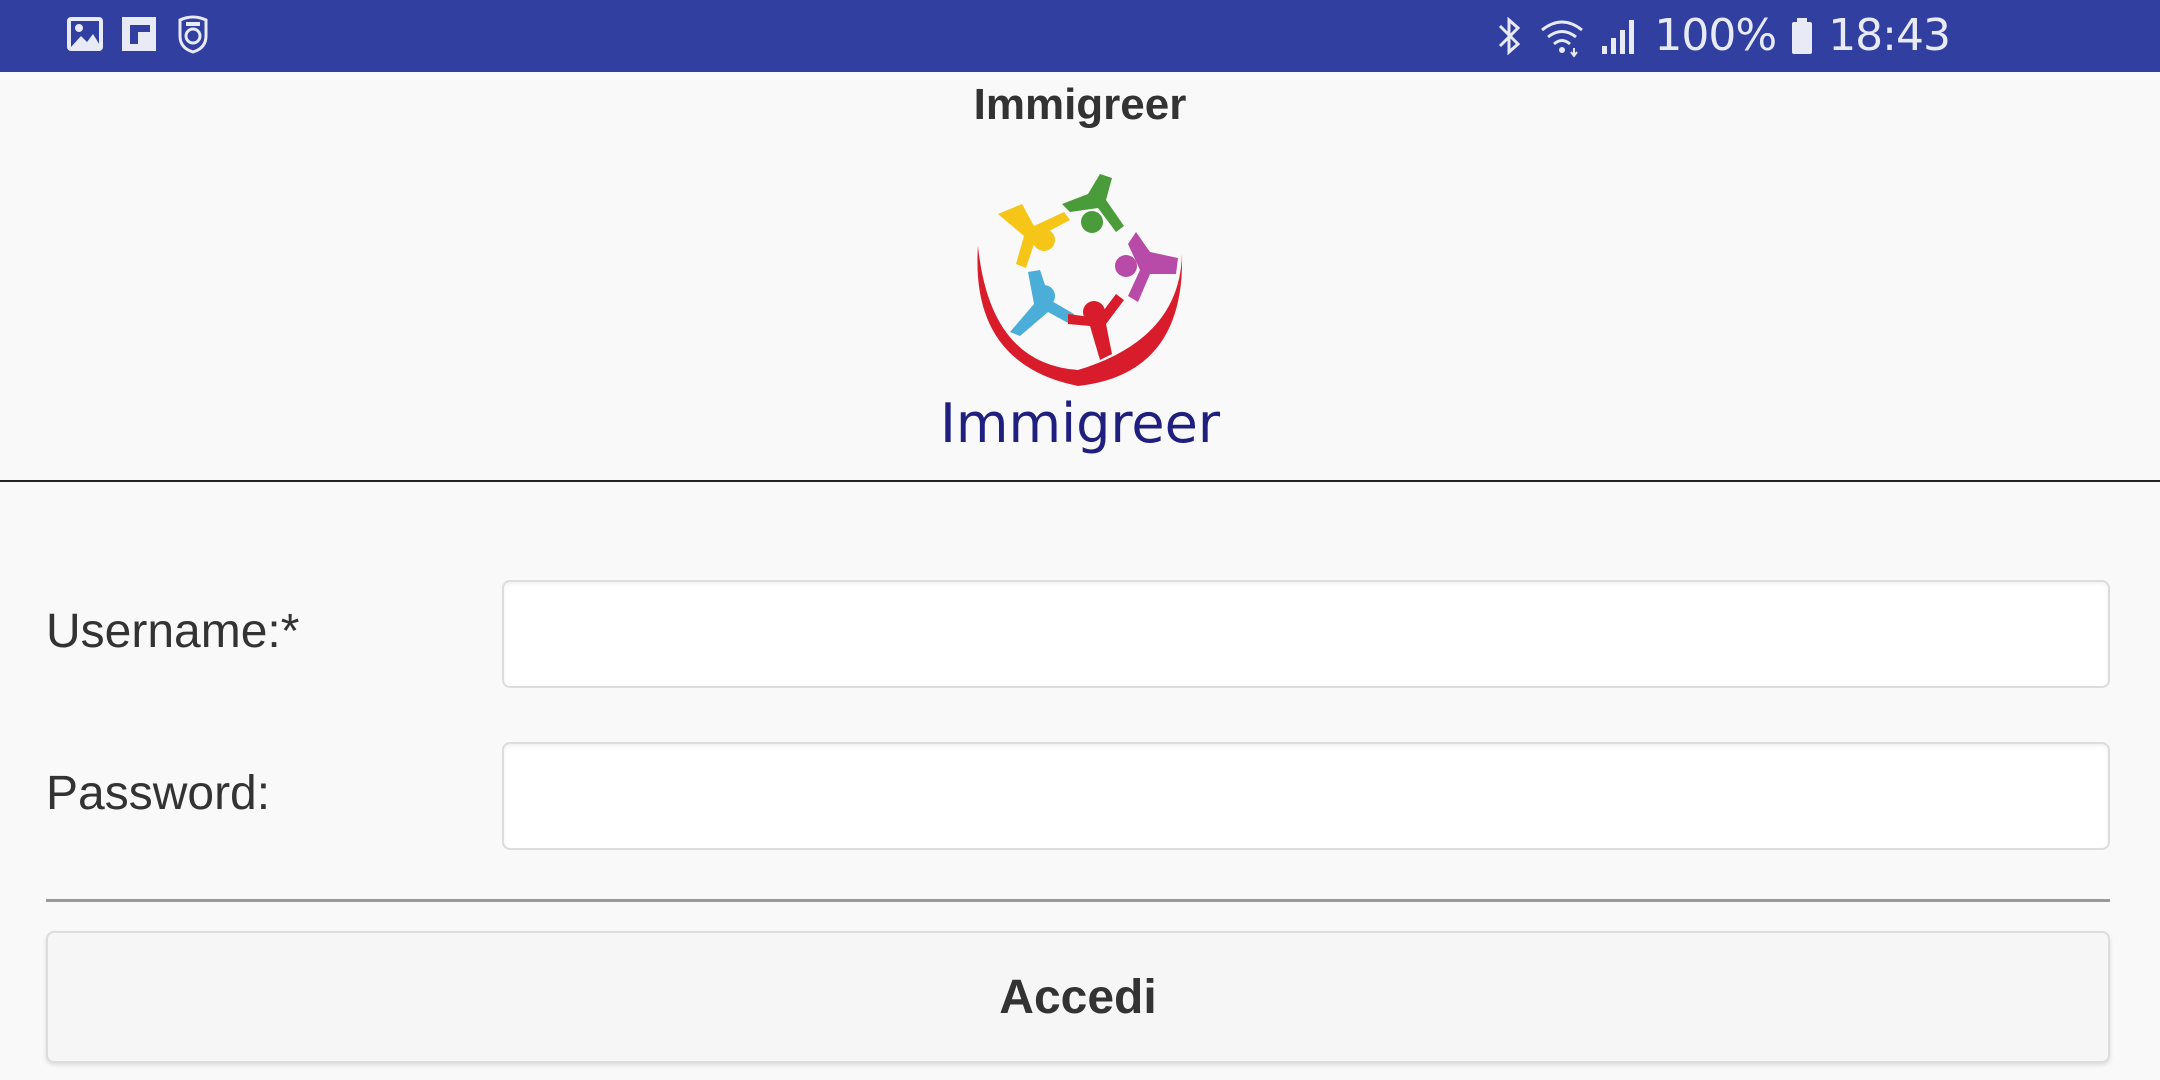 Image resolution: width=2160 pixels, height=1080 pixels. I want to click on header-divider, so click(1080, 481).